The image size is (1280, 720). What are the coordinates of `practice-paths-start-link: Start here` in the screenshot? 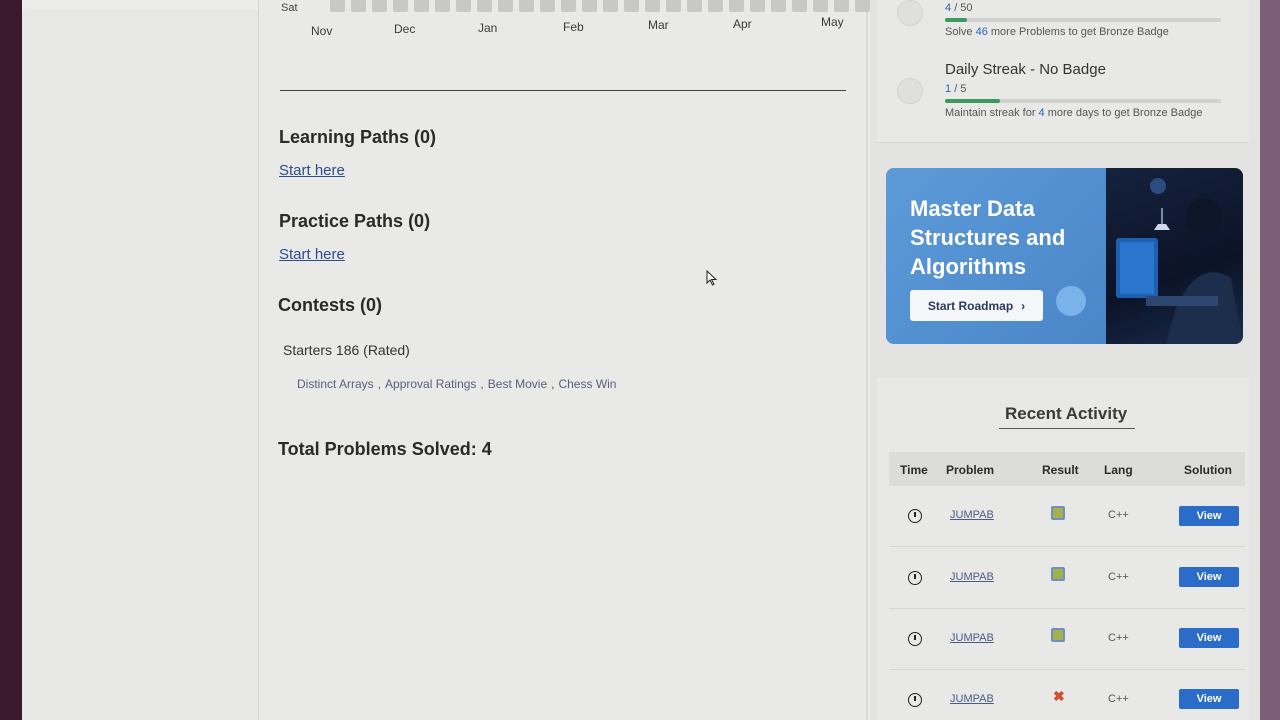 It's located at (312, 254).